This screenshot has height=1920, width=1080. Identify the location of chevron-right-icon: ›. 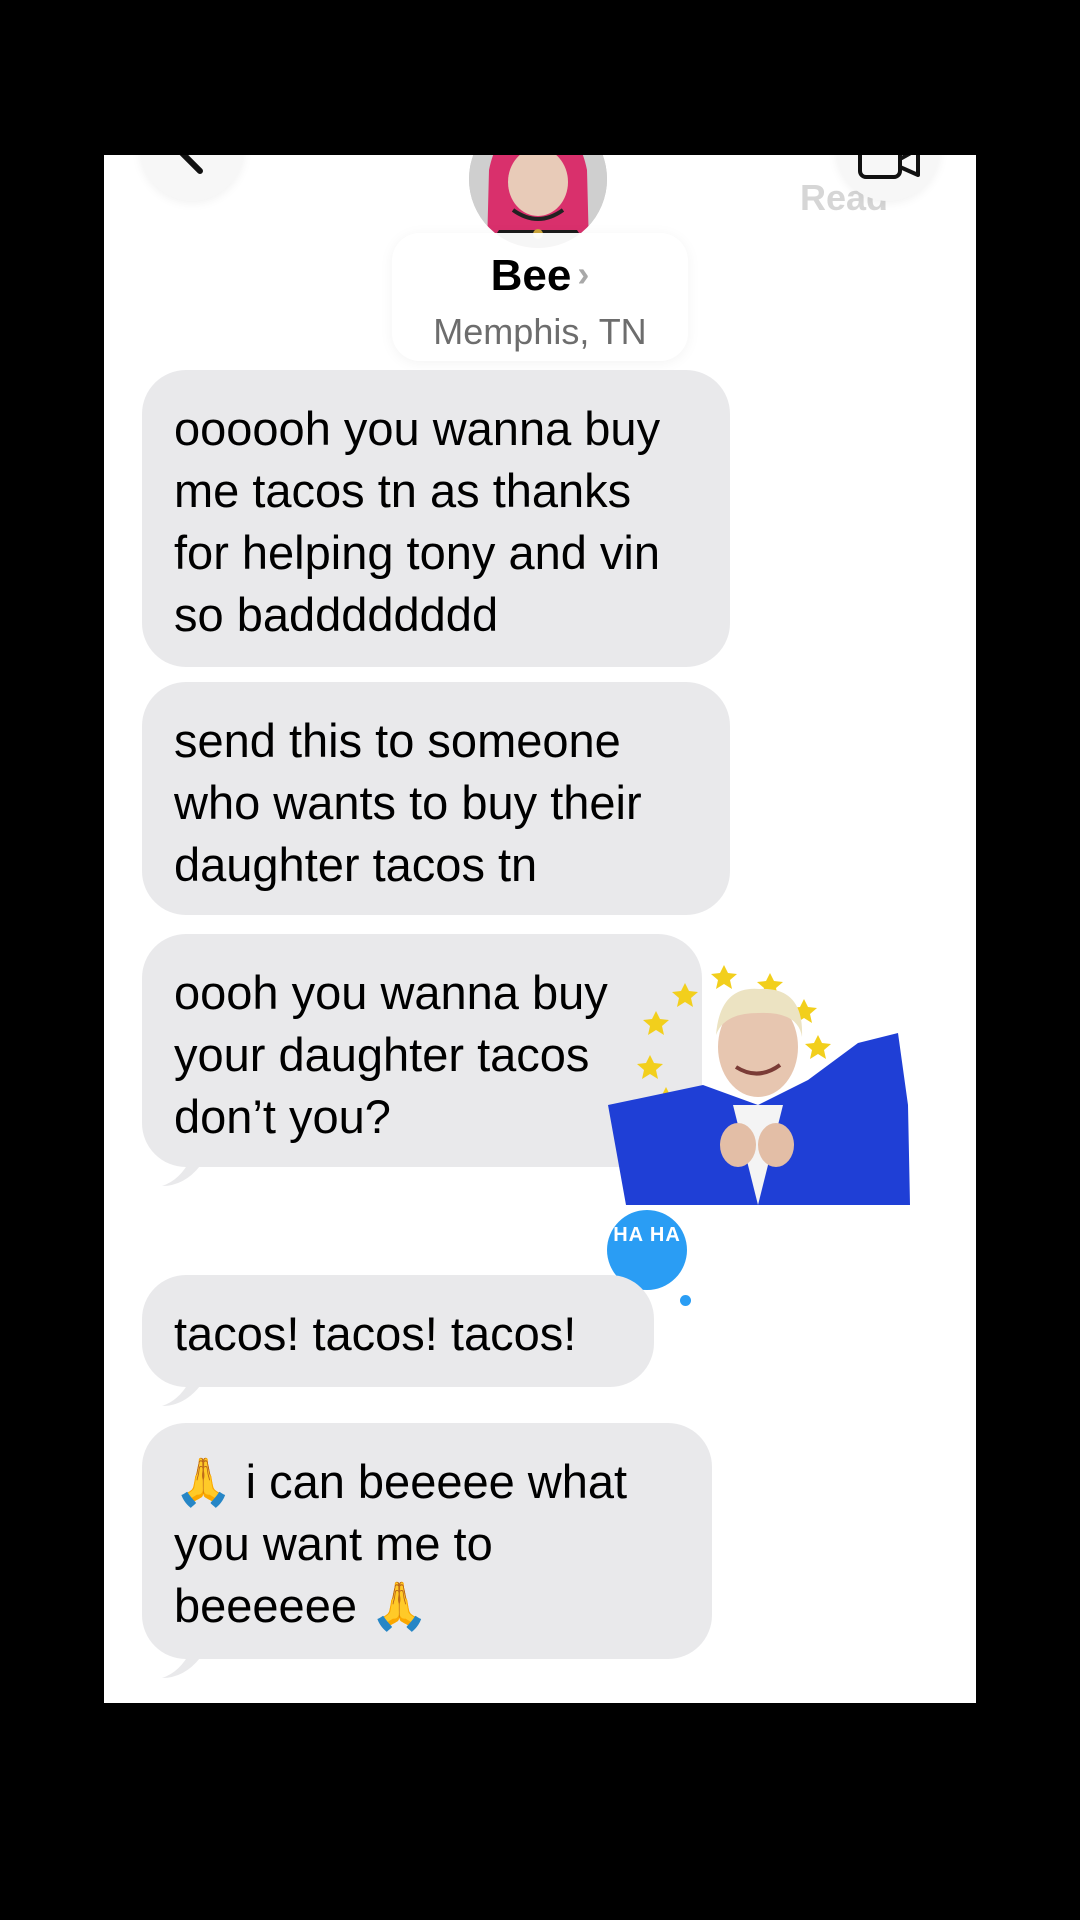
(583, 273).